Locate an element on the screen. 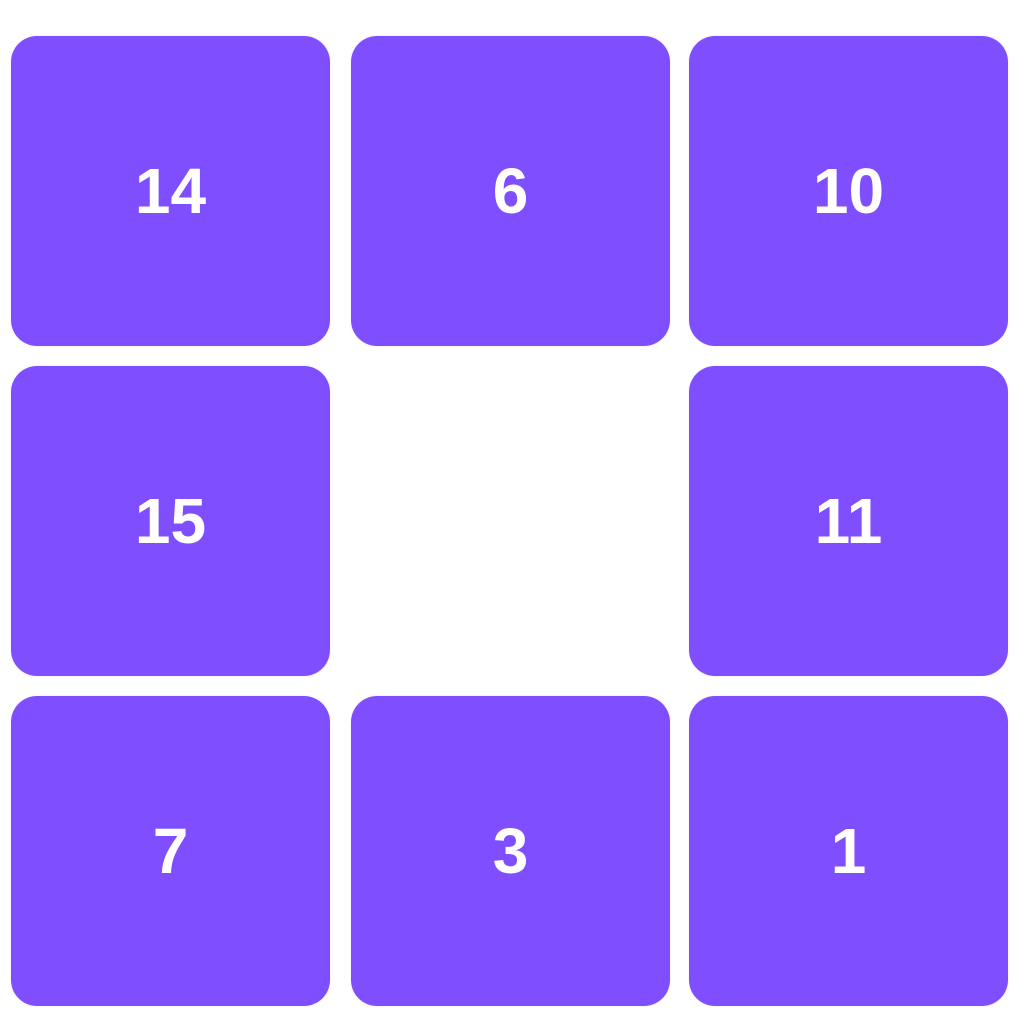 The image size is (1024, 1024). empty-slot is located at coordinates (510, 521).